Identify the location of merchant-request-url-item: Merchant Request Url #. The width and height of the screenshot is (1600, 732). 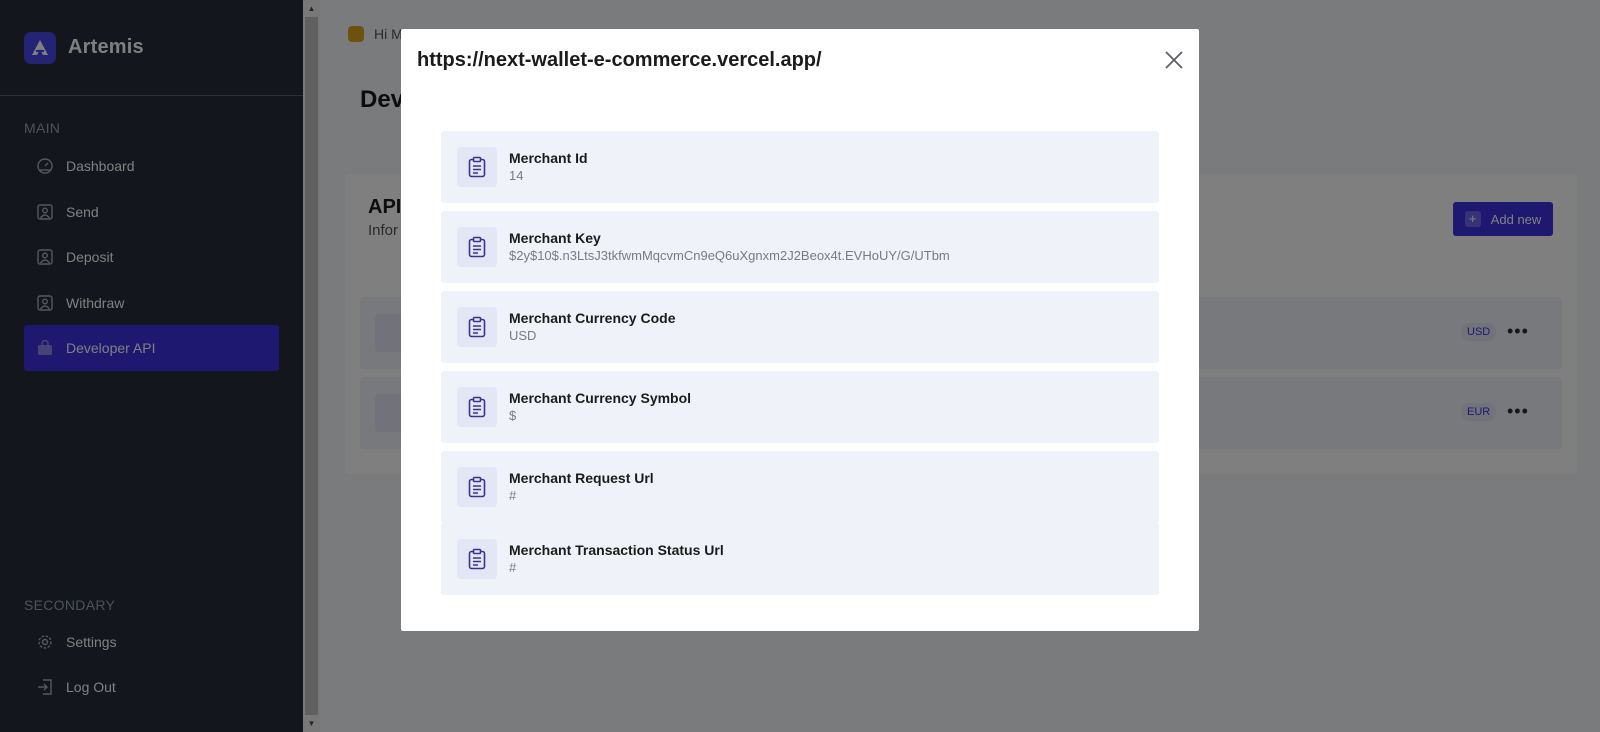
(800, 487).